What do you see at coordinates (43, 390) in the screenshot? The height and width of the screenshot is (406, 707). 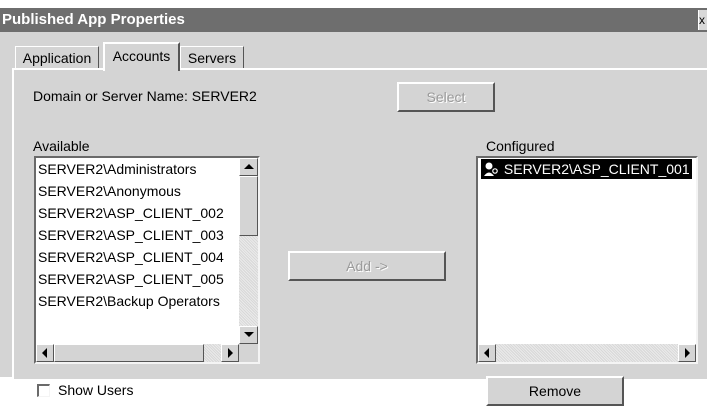 I see `show-users-checkbox` at bounding box center [43, 390].